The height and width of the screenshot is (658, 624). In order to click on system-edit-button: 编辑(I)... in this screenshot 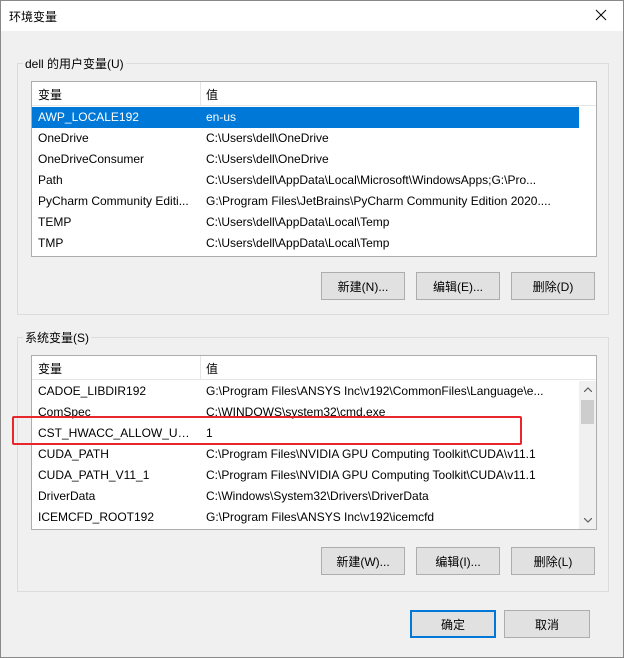, I will do `click(458, 561)`.